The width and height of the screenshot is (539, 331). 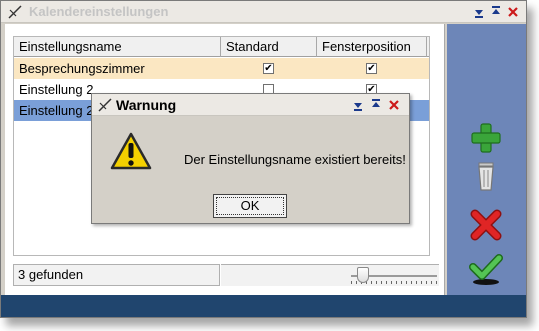 I want to click on column-header-fensterposition: Fensterposition, so click(x=372, y=47).